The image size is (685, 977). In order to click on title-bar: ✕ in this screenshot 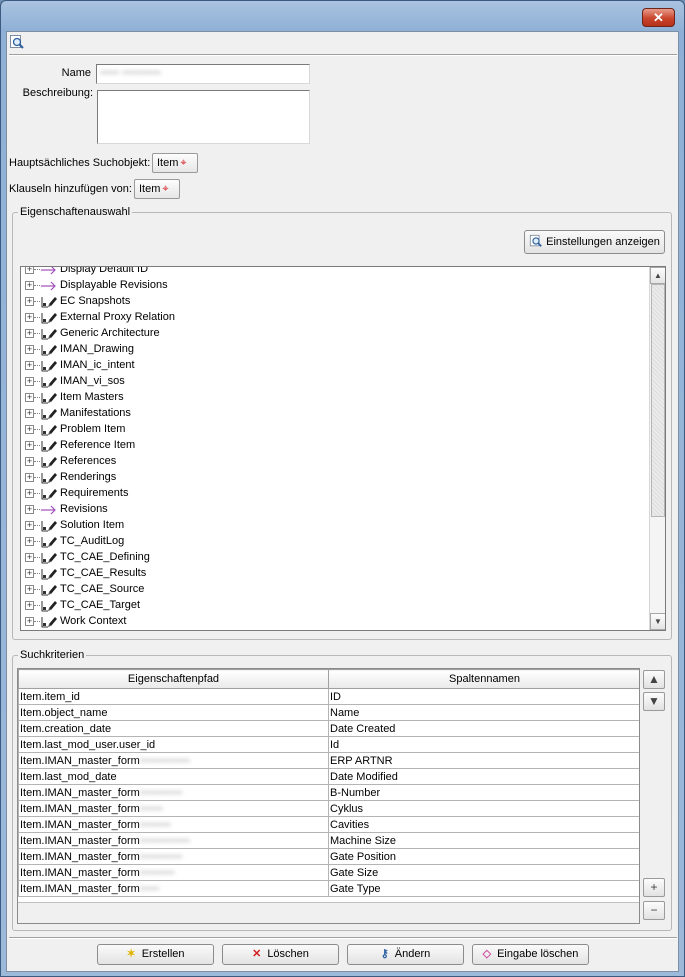, I will do `click(342, 16)`.